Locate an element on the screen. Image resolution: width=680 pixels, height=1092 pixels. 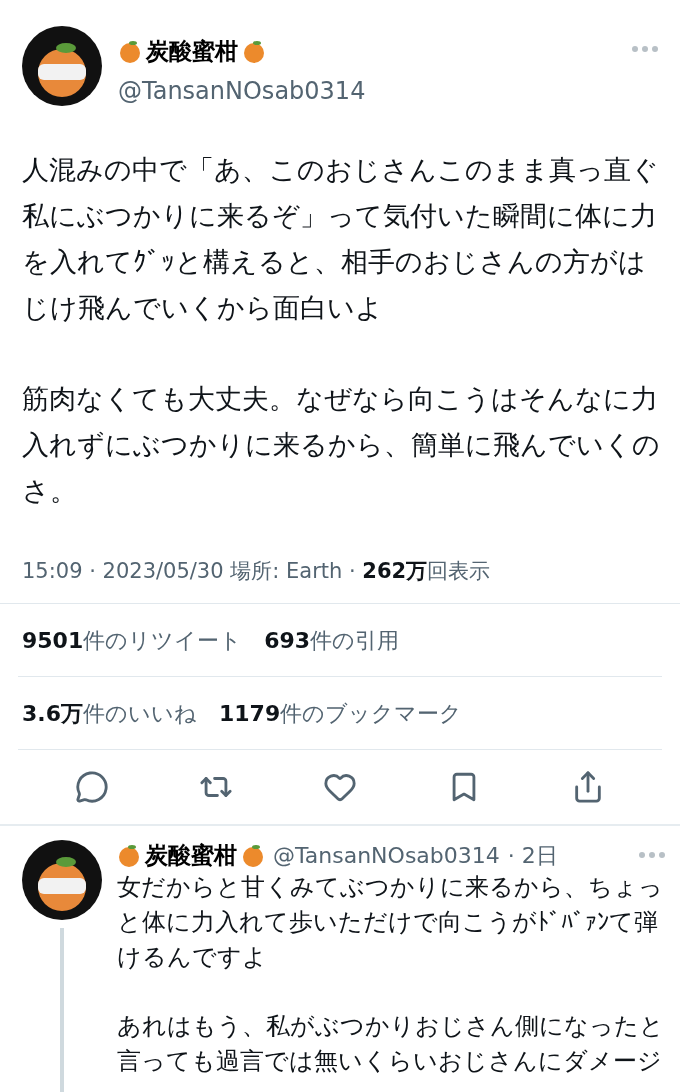
reply-text: 女だからと甘くみてぶつかりに来るから、ちょっと体に力入れて歩いただけで向こうがﾄﾞﾊﾞｧﾝて弾けるんですよ is located at coordinates (390, 922).